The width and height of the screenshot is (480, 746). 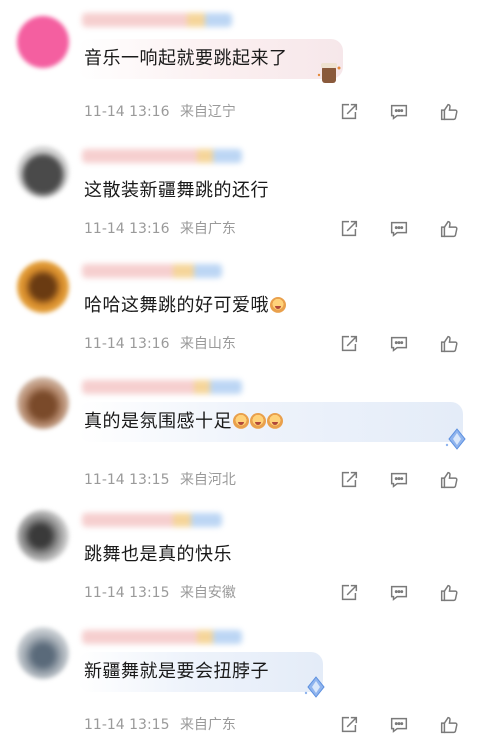 What do you see at coordinates (329, 73) in the screenshot?
I see `cup-sticker-icon` at bounding box center [329, 73].